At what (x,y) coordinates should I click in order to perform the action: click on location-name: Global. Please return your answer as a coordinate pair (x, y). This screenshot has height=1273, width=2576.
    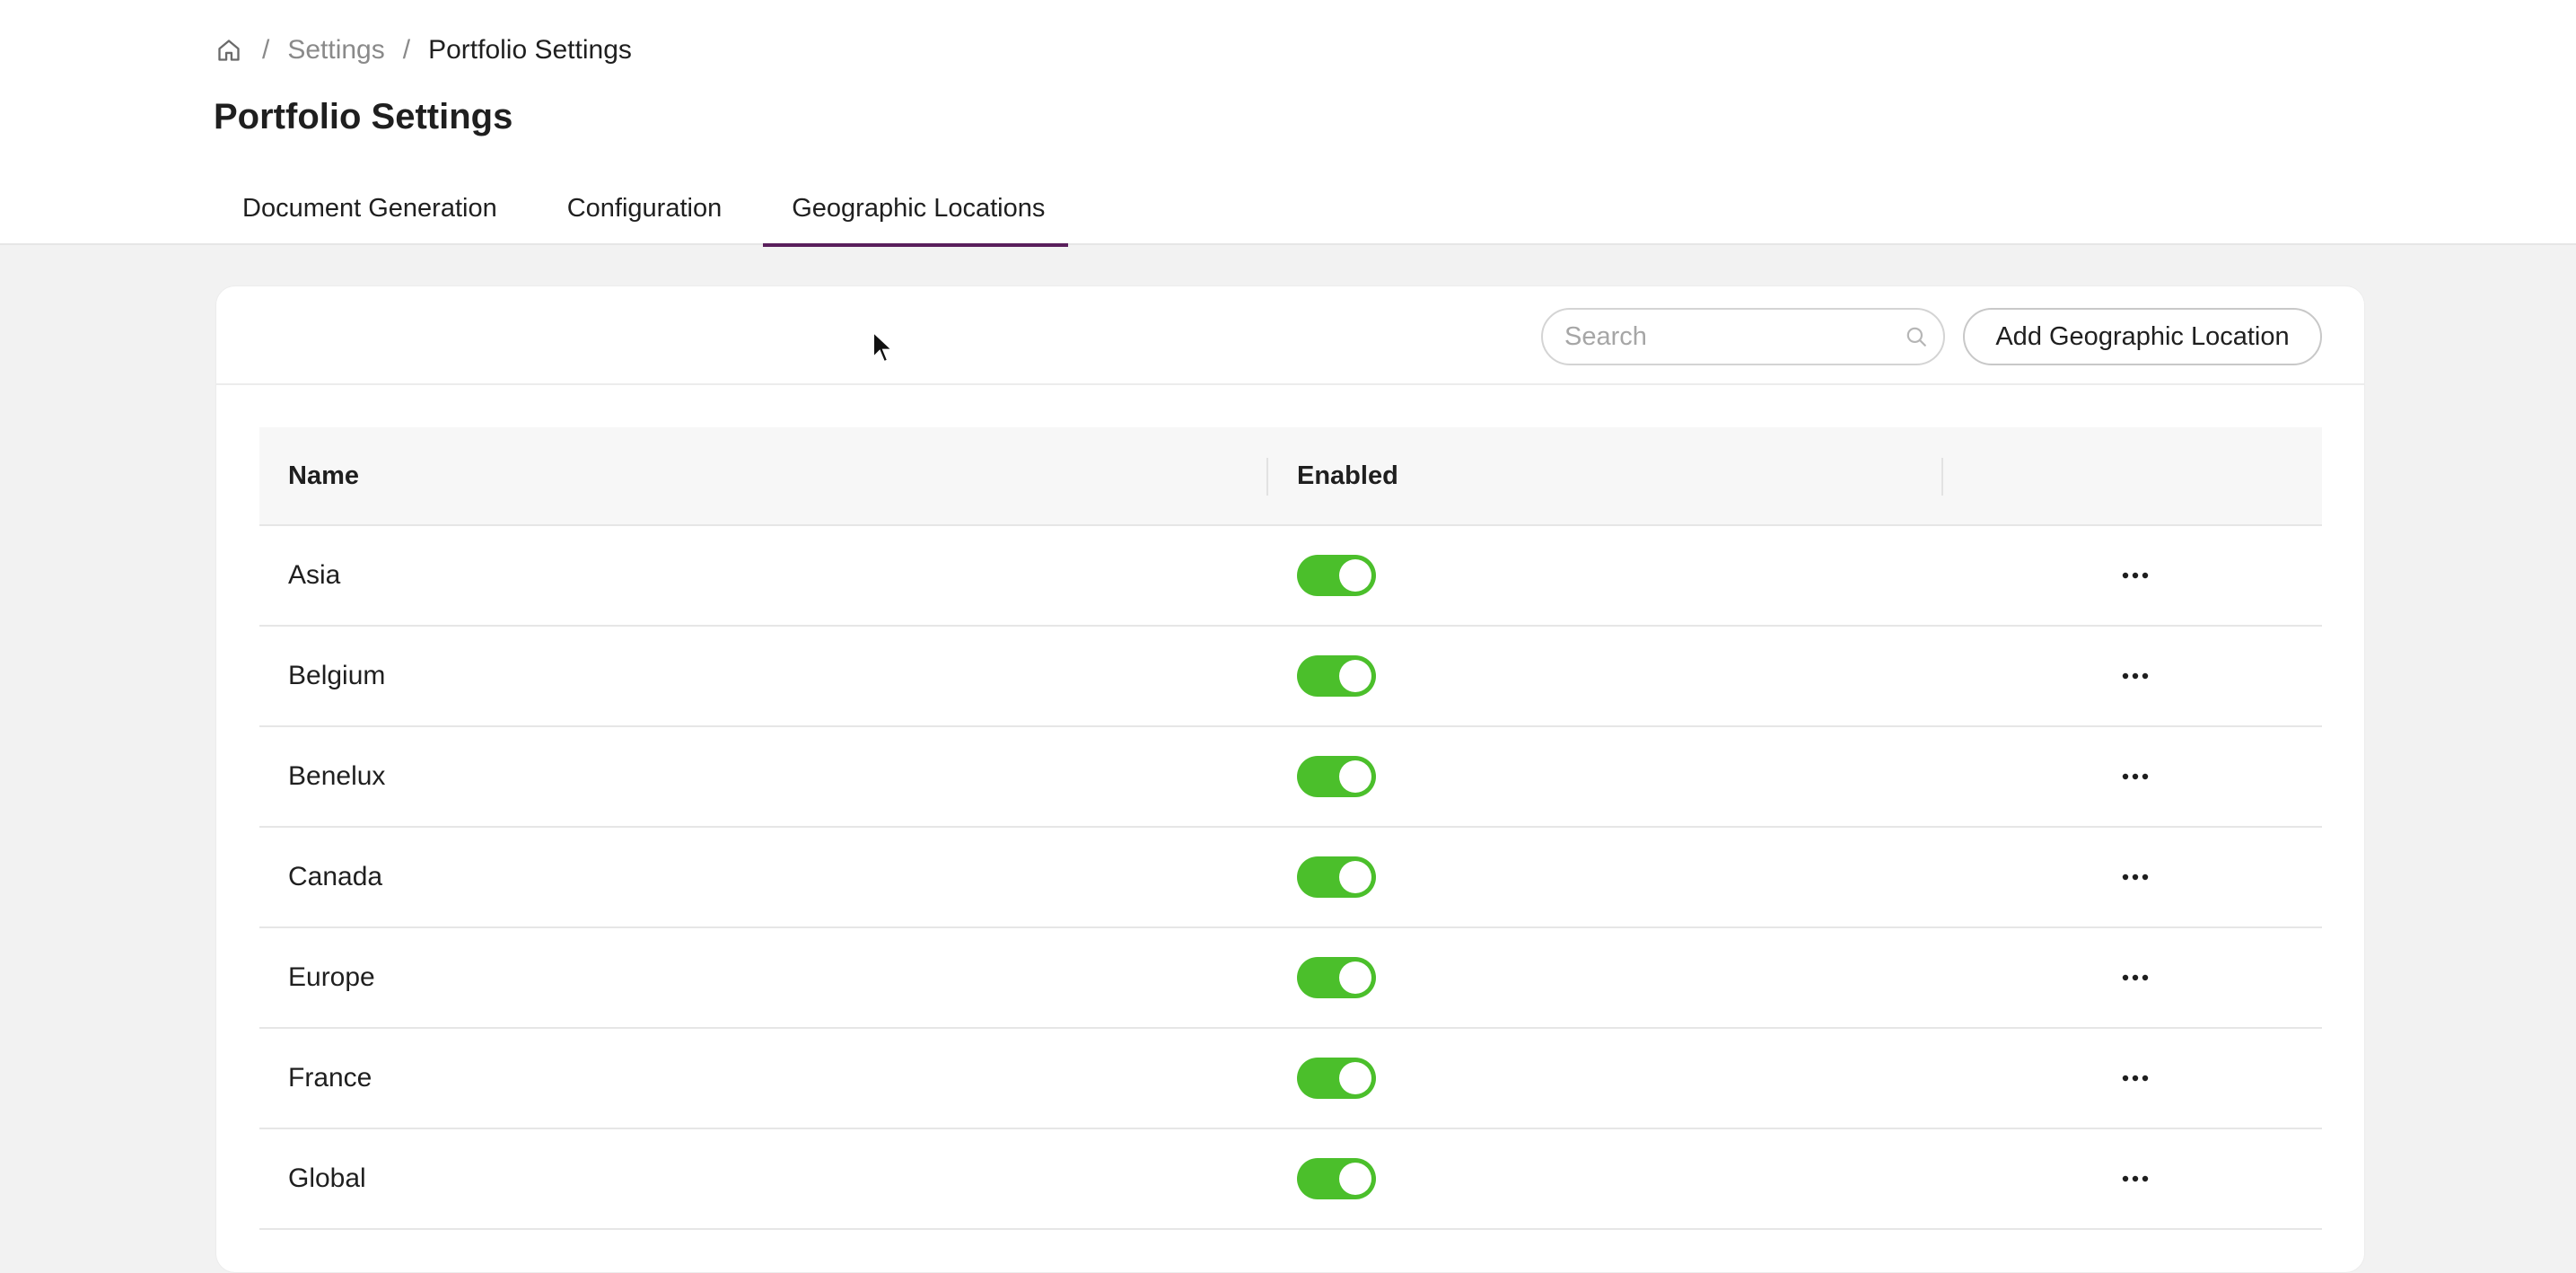
    Looking at the image, I should click on (327, 1178).